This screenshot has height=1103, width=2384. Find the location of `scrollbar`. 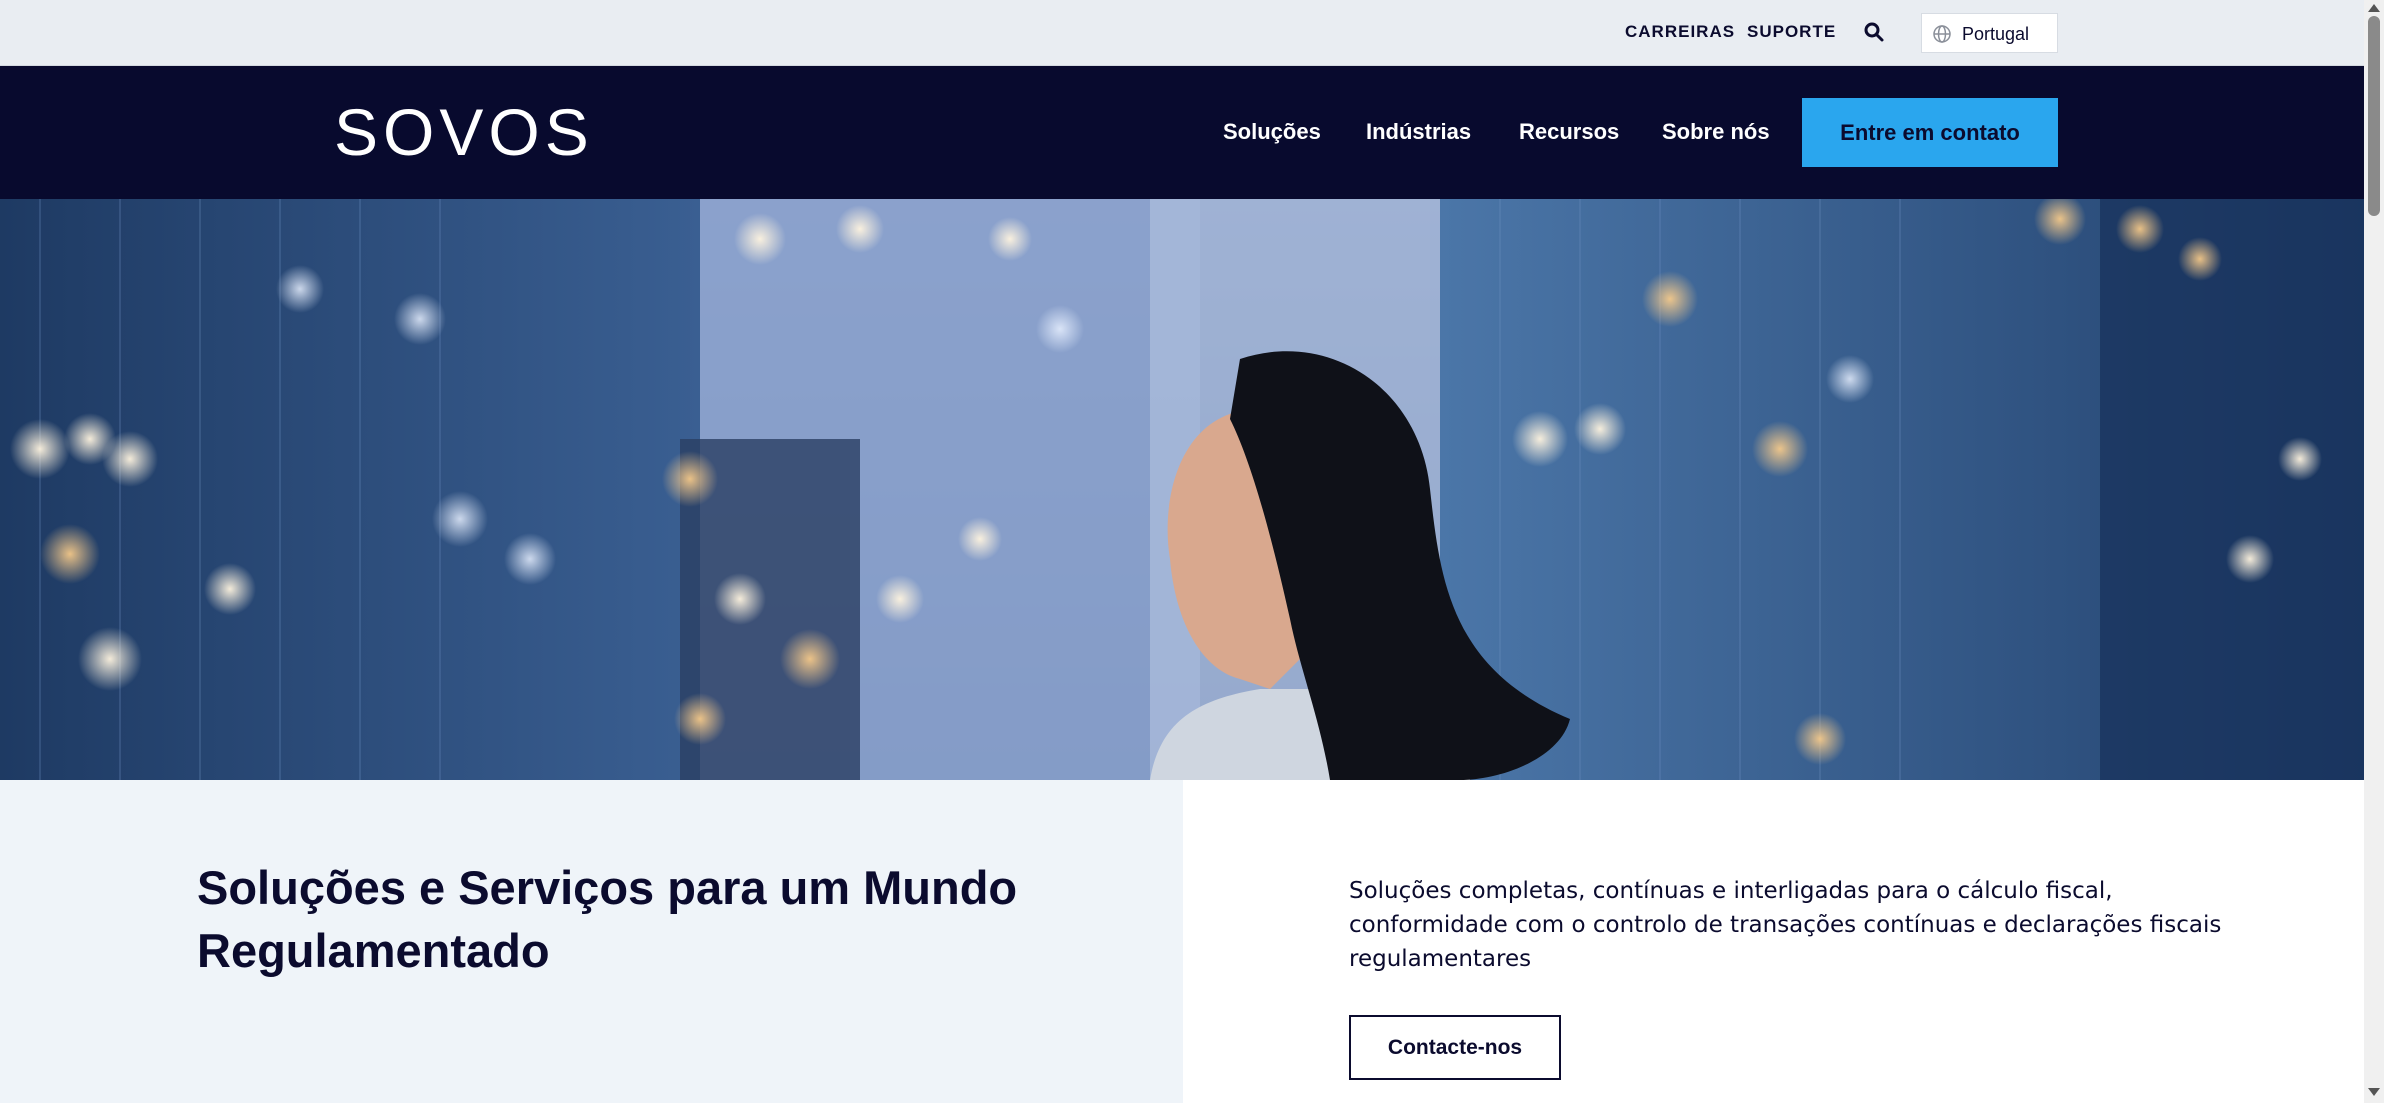

scrollbar is located at coordinates (2374, 551).